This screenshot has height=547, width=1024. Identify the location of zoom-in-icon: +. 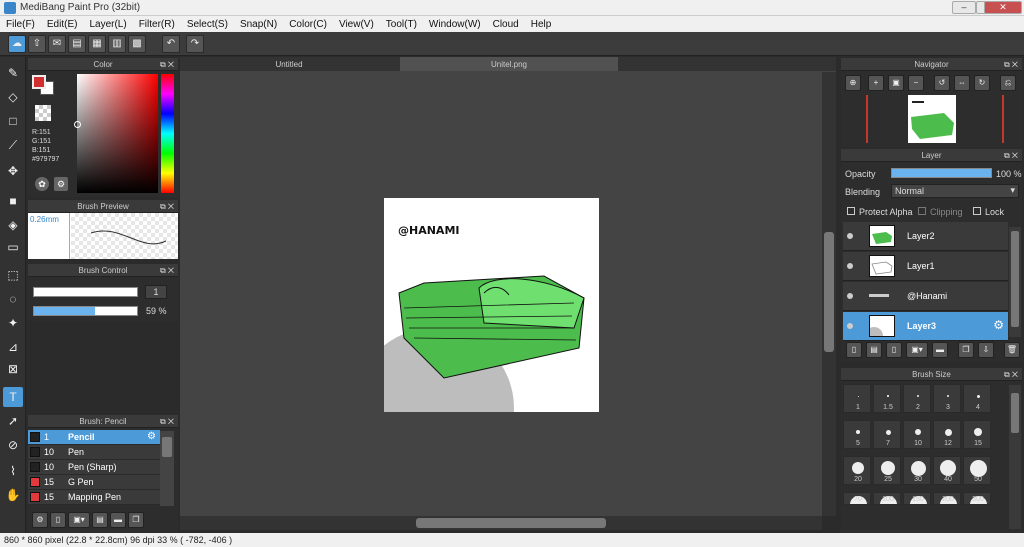
(876, 83).